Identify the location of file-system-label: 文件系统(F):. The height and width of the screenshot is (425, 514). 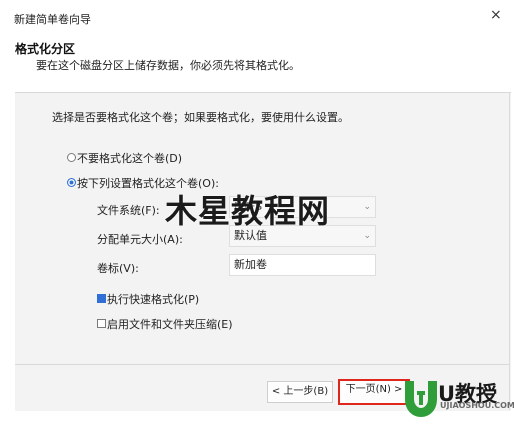
(128, 210).